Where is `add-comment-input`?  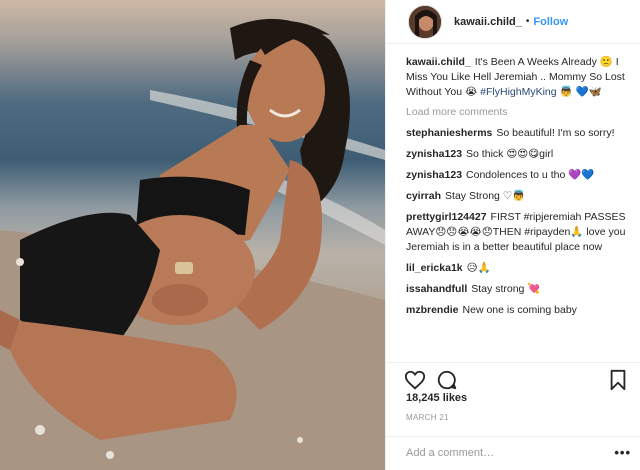 add-comment-input is located at coordinates (506, 453).